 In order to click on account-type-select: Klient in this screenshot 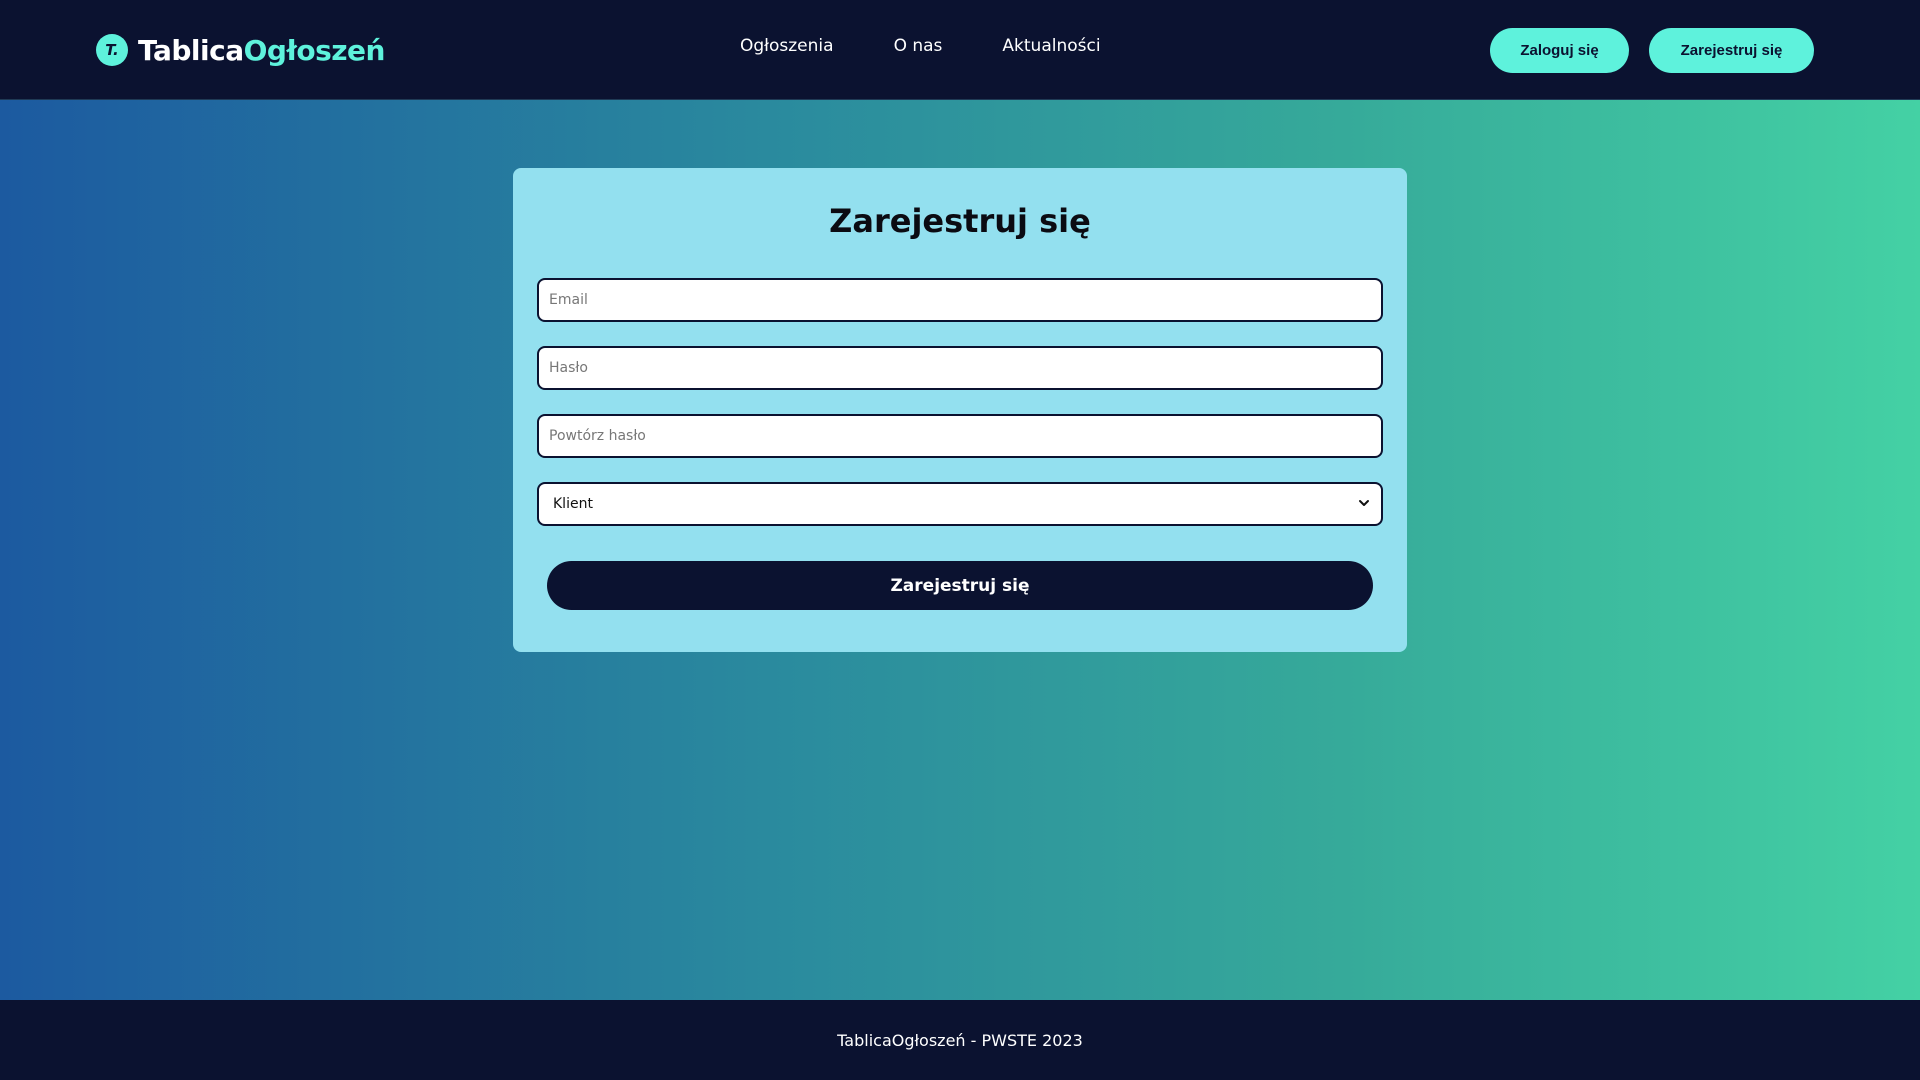, I will do `click(960, 504)`.